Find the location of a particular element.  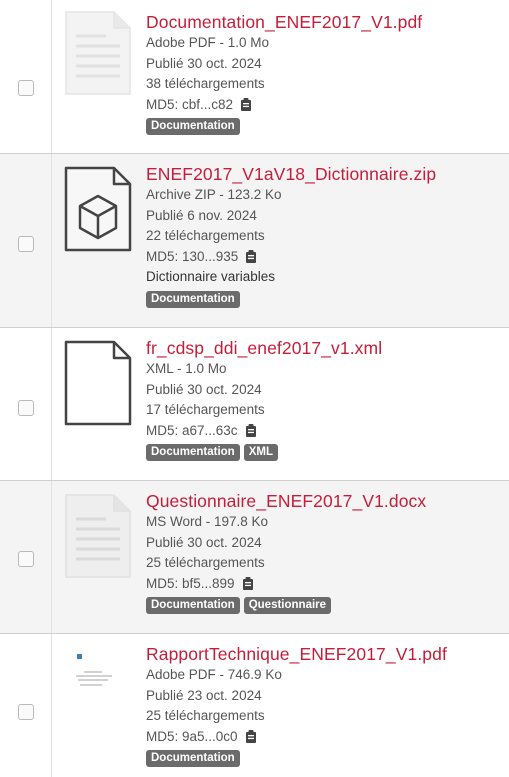

file-type: Adobe PDF - 1.0 Mo is located at coordinates (208, 42).